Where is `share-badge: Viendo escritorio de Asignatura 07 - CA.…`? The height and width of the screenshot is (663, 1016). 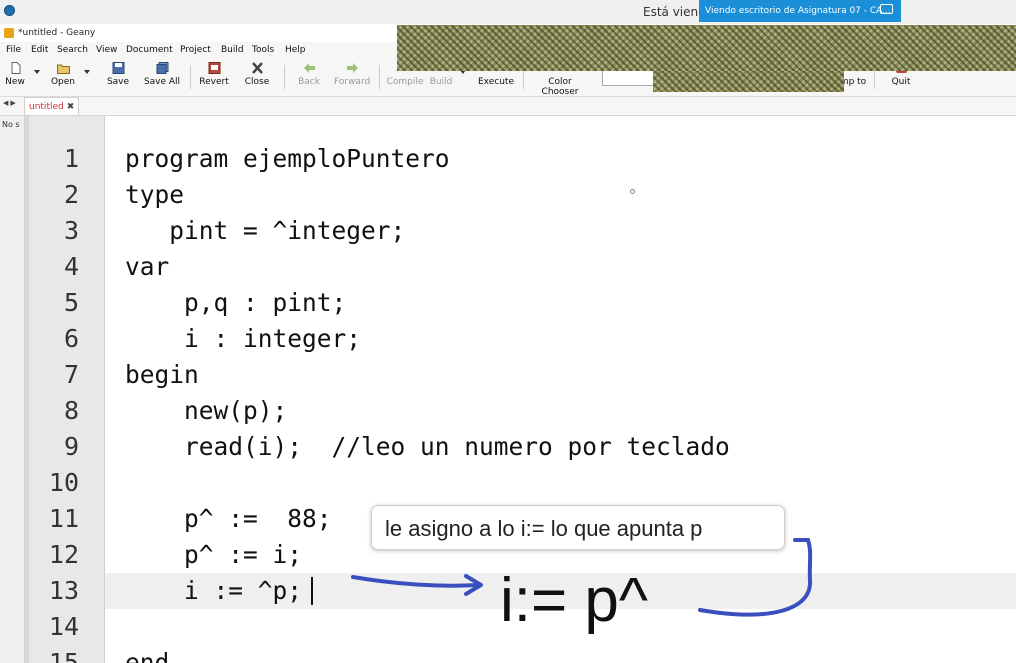
share-badge: Viendo escritorio de Asignatura 07 - CA.… is located at coordinates (800, 11).